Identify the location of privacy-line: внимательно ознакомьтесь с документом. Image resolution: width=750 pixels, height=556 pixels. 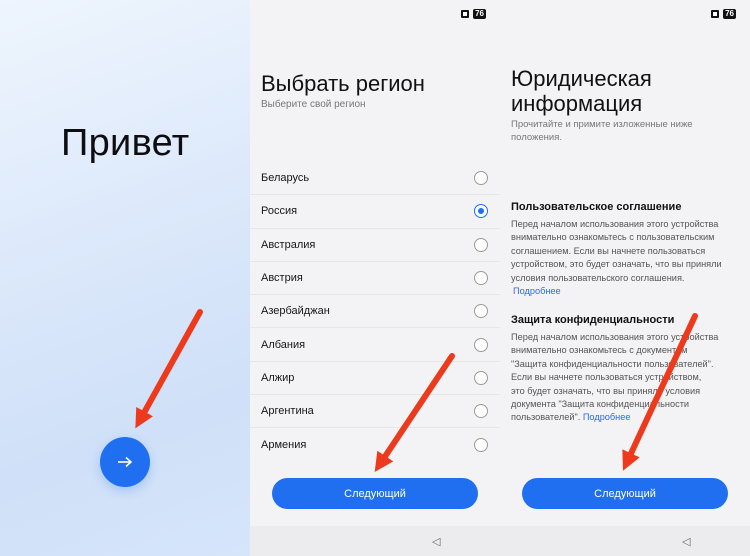
(599, 350).